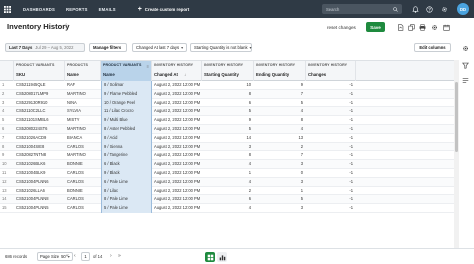 Image resolution: width=474 pixels, height=264 pixels. Describe the element at coordinates (249, 155) in the screenshot. I see `starting-quantity-cell: 8` at that location.